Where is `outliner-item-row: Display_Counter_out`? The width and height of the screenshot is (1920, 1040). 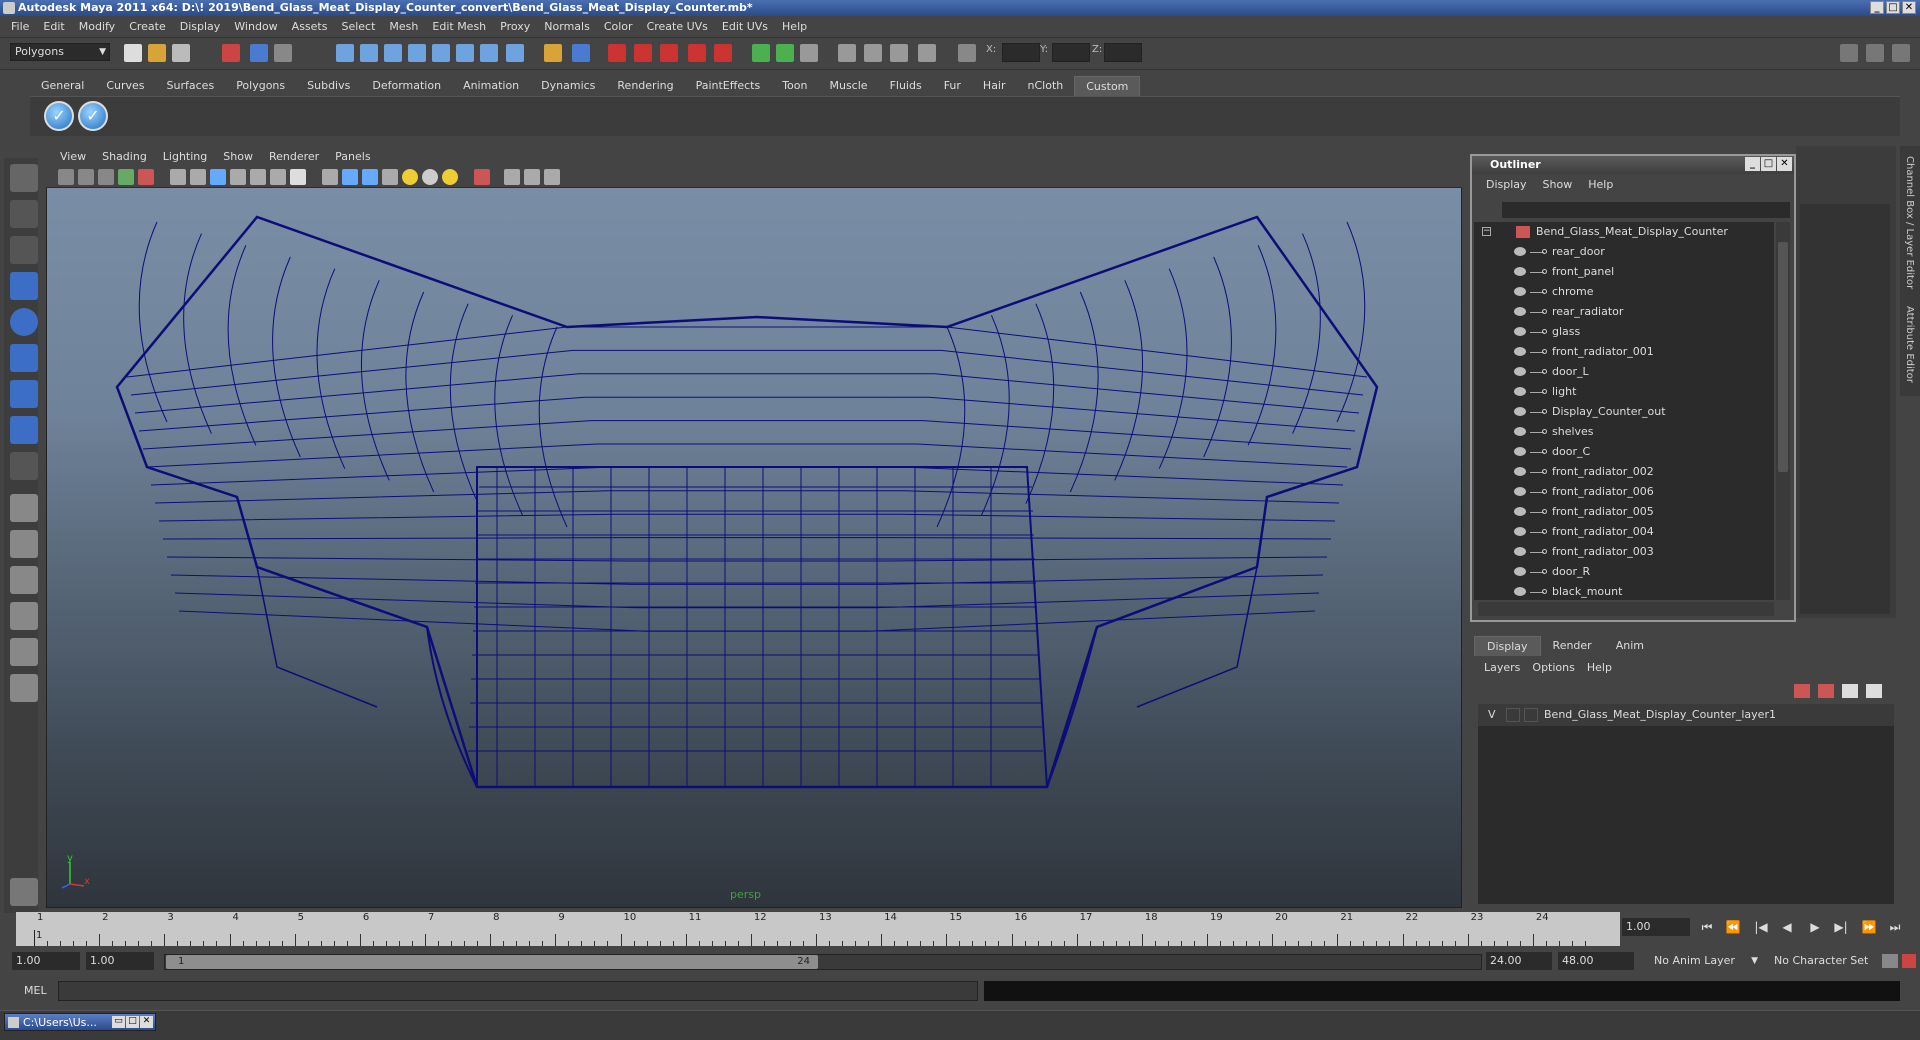 outliner-item-row: Display_Counter_out is located at coordinates (1624, 412).